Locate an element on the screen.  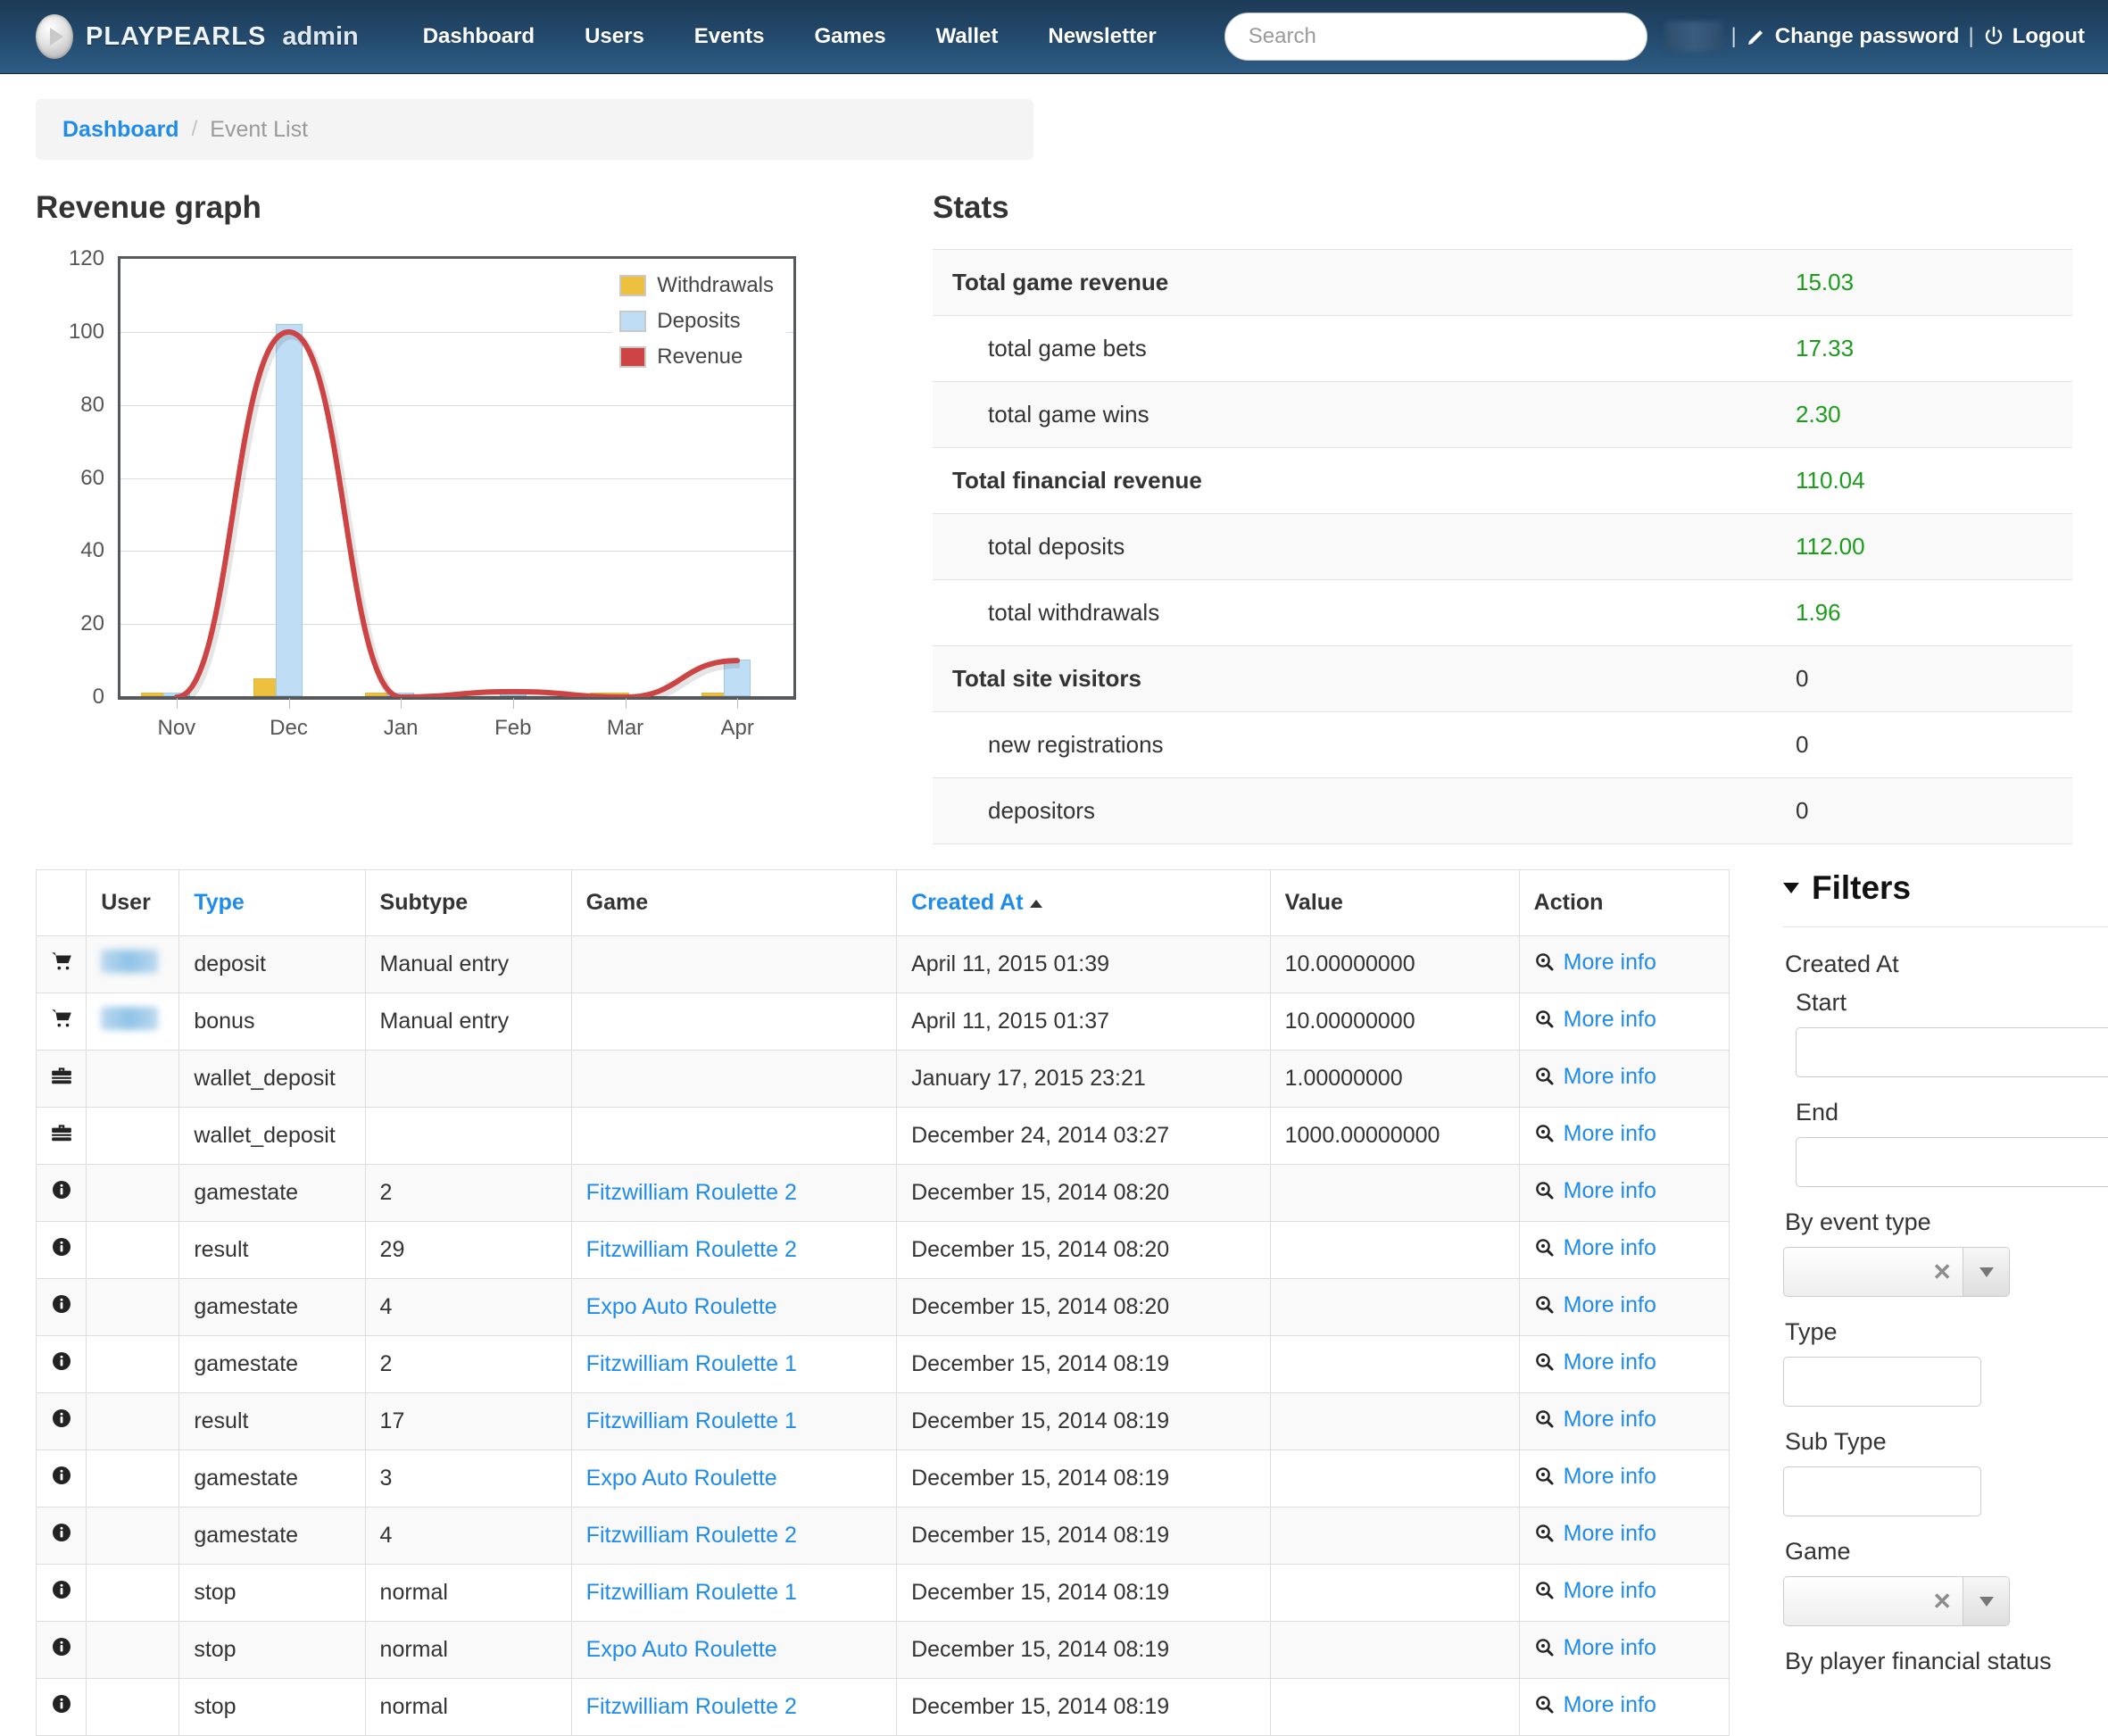
pencil-icon is located at coordinates (1756, 36).